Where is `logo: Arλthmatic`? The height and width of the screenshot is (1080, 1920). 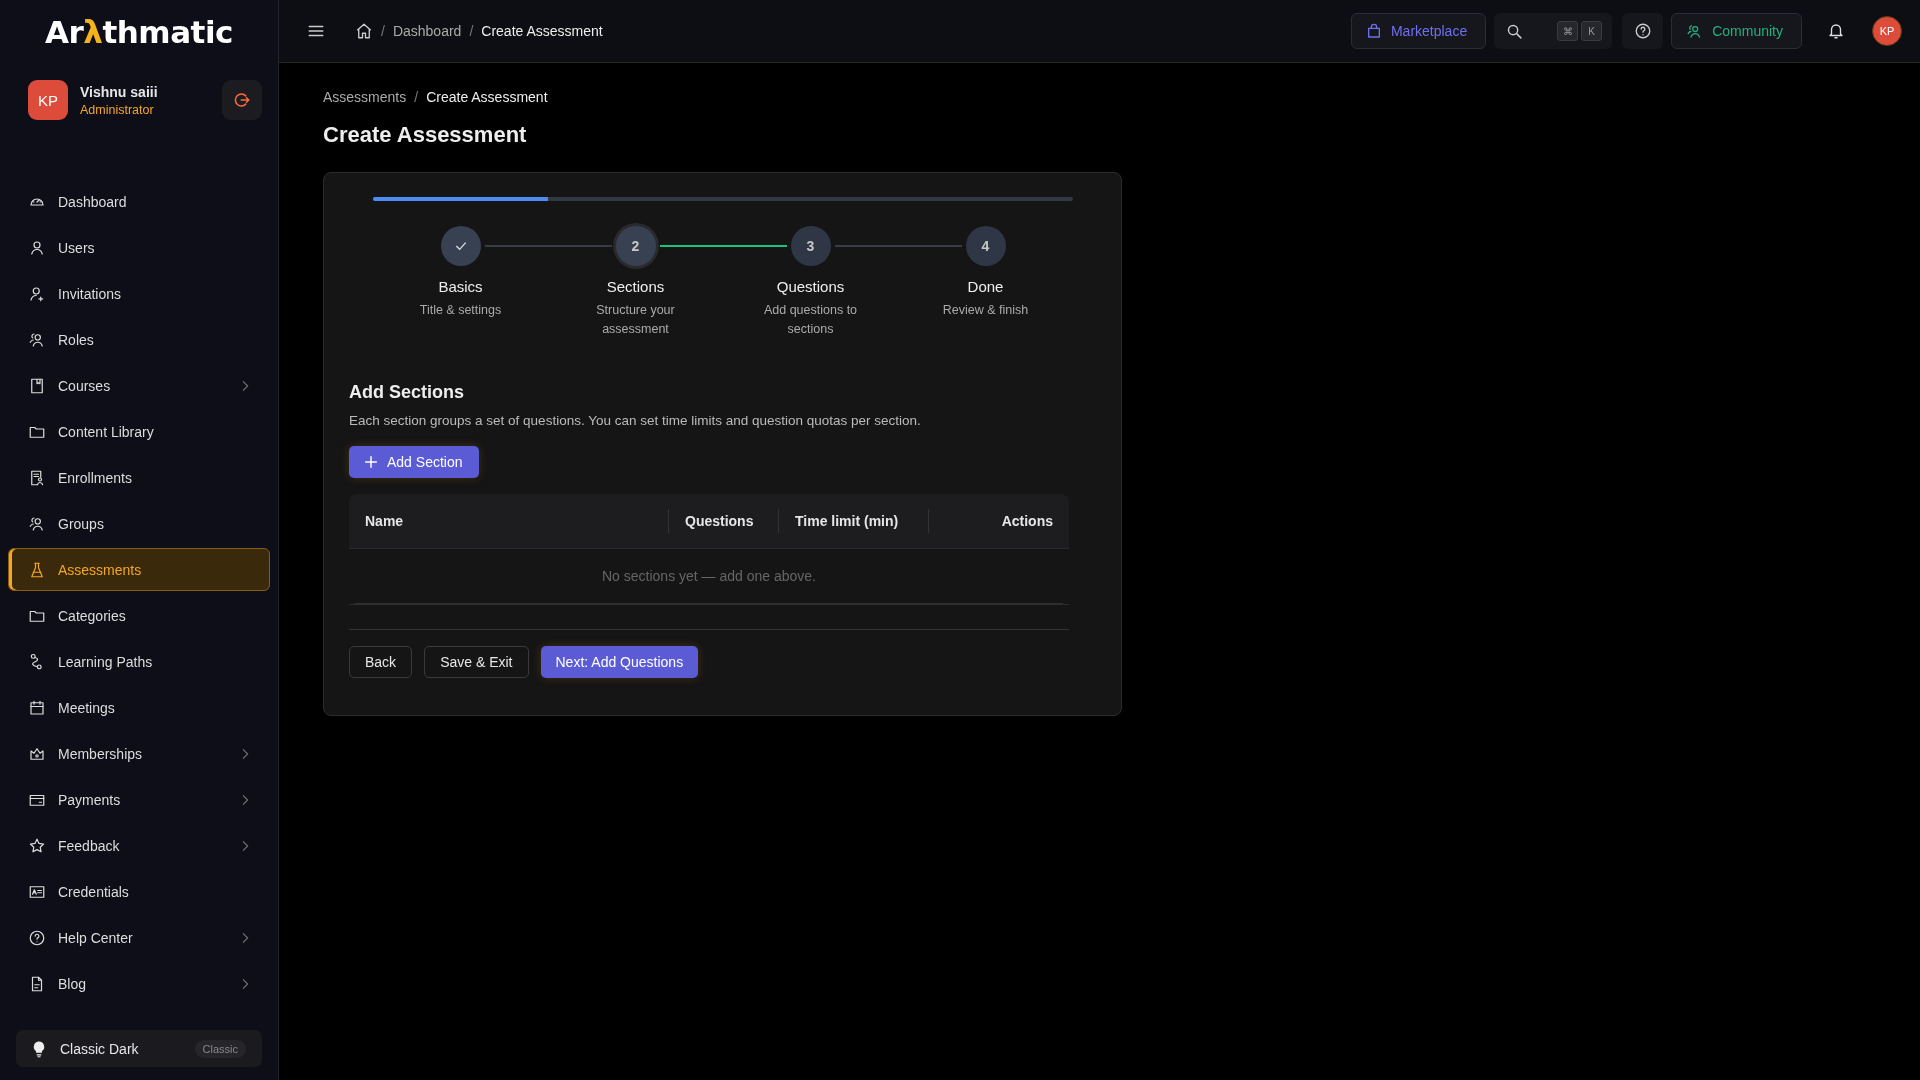
logo: Arλthmatic is located at coordinates (139, 32).